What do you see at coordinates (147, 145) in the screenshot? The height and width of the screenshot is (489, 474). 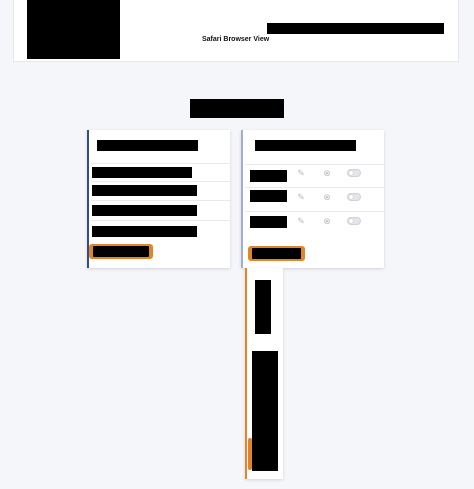 I see `left-card-title` at bounding box center [147, 145].